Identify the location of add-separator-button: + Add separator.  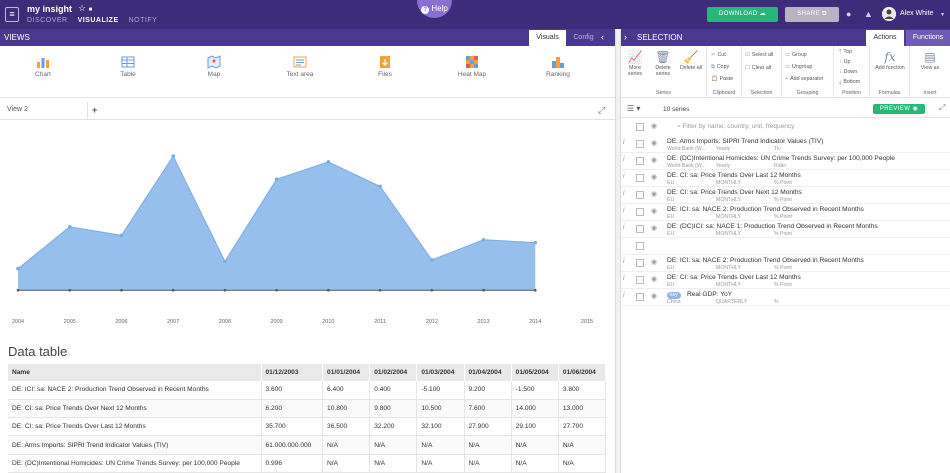
(804, 79).